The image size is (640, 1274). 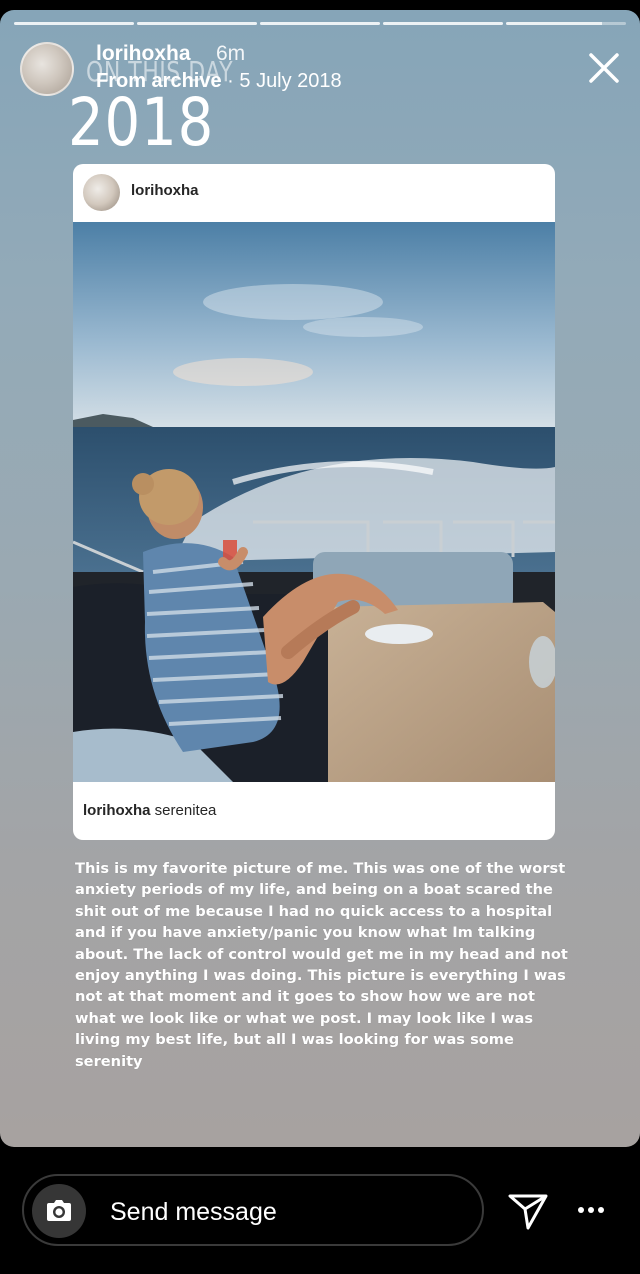 I want to click on story-progress, so click(x=320, y=23).